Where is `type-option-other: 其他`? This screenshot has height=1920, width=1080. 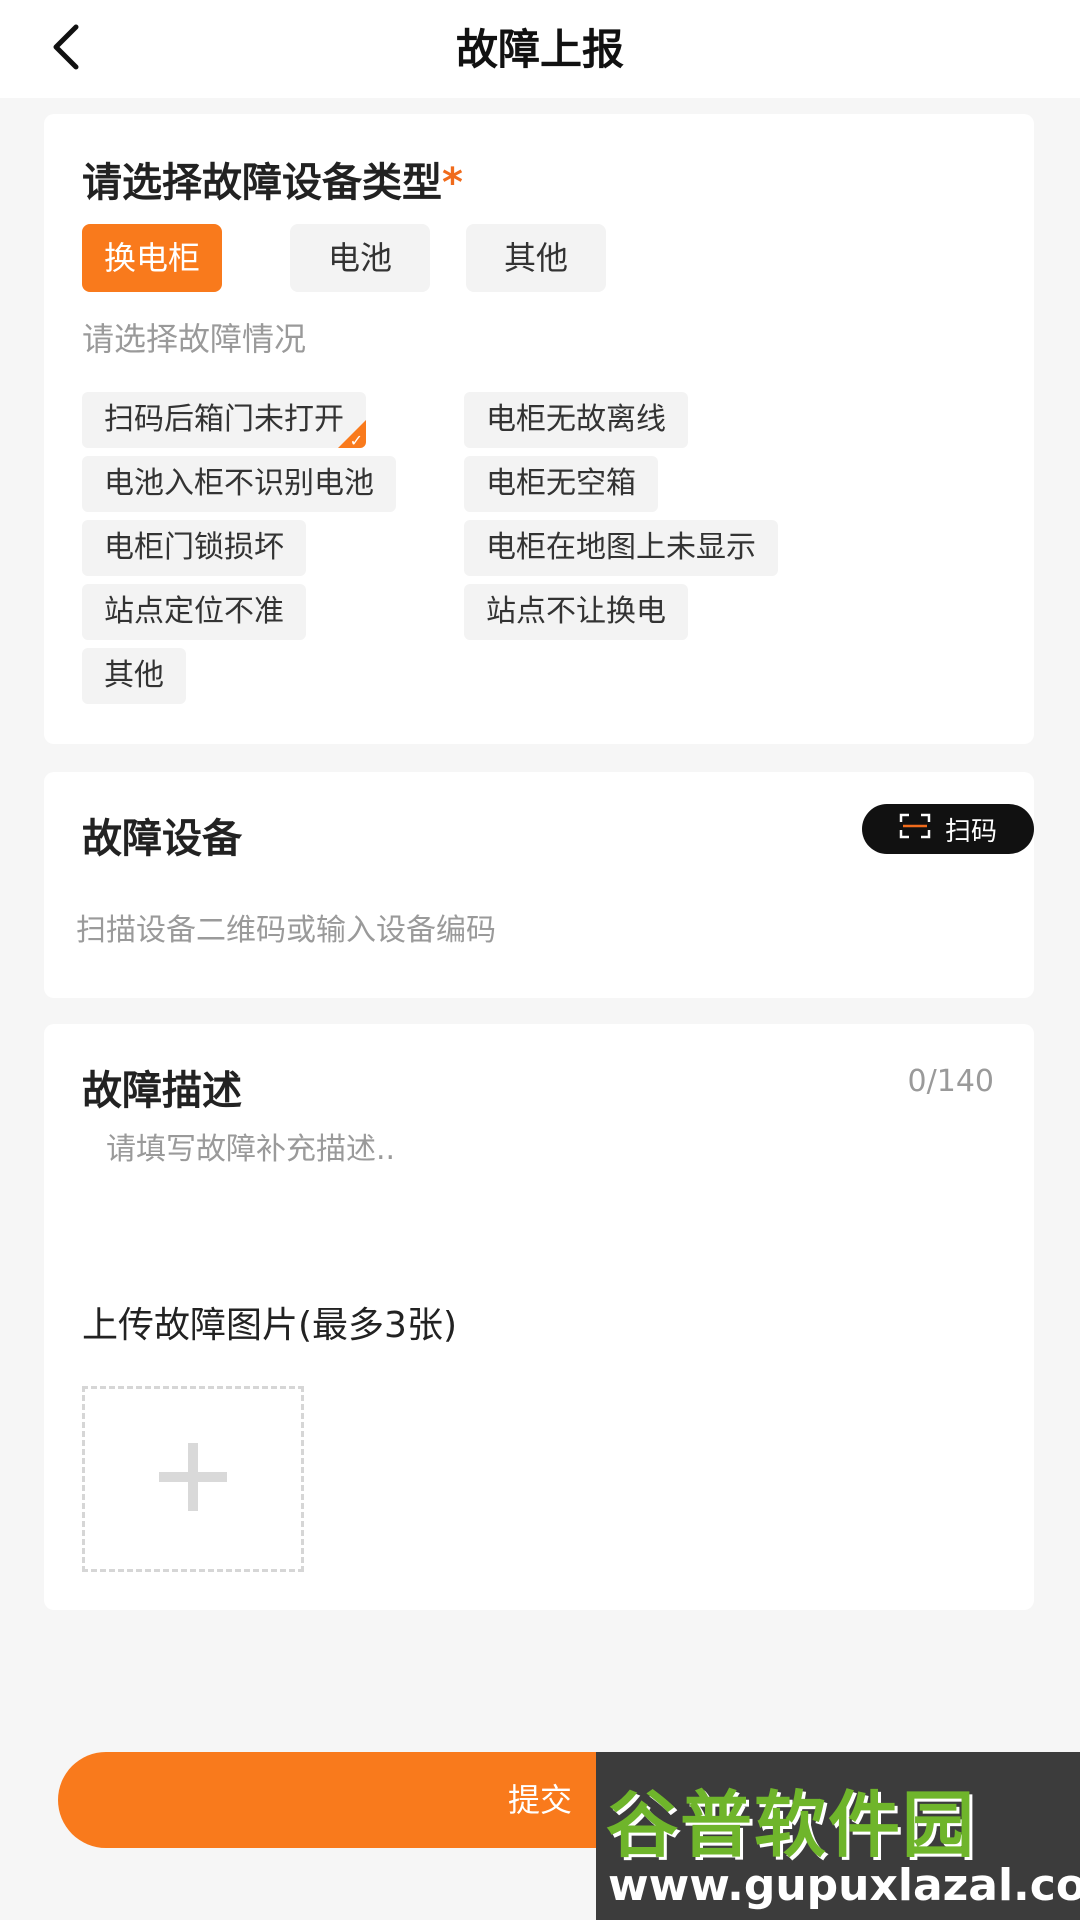 type-option-other: 其他 is located at coordinates (536, 258).